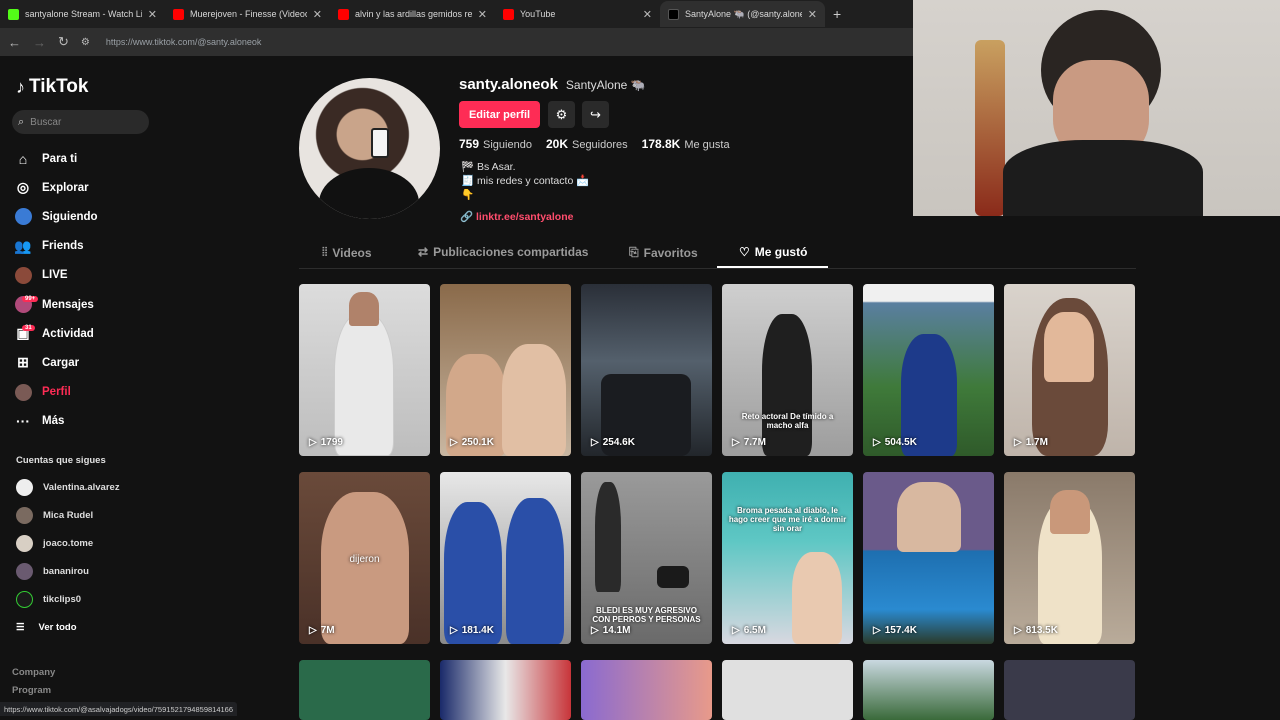 The height and width of the screenshot is (720, 1280). Describe the element at coordinates (347, 252) in the screenshot. I see `tab-videos: ⦙⦙ Videos` at that location.